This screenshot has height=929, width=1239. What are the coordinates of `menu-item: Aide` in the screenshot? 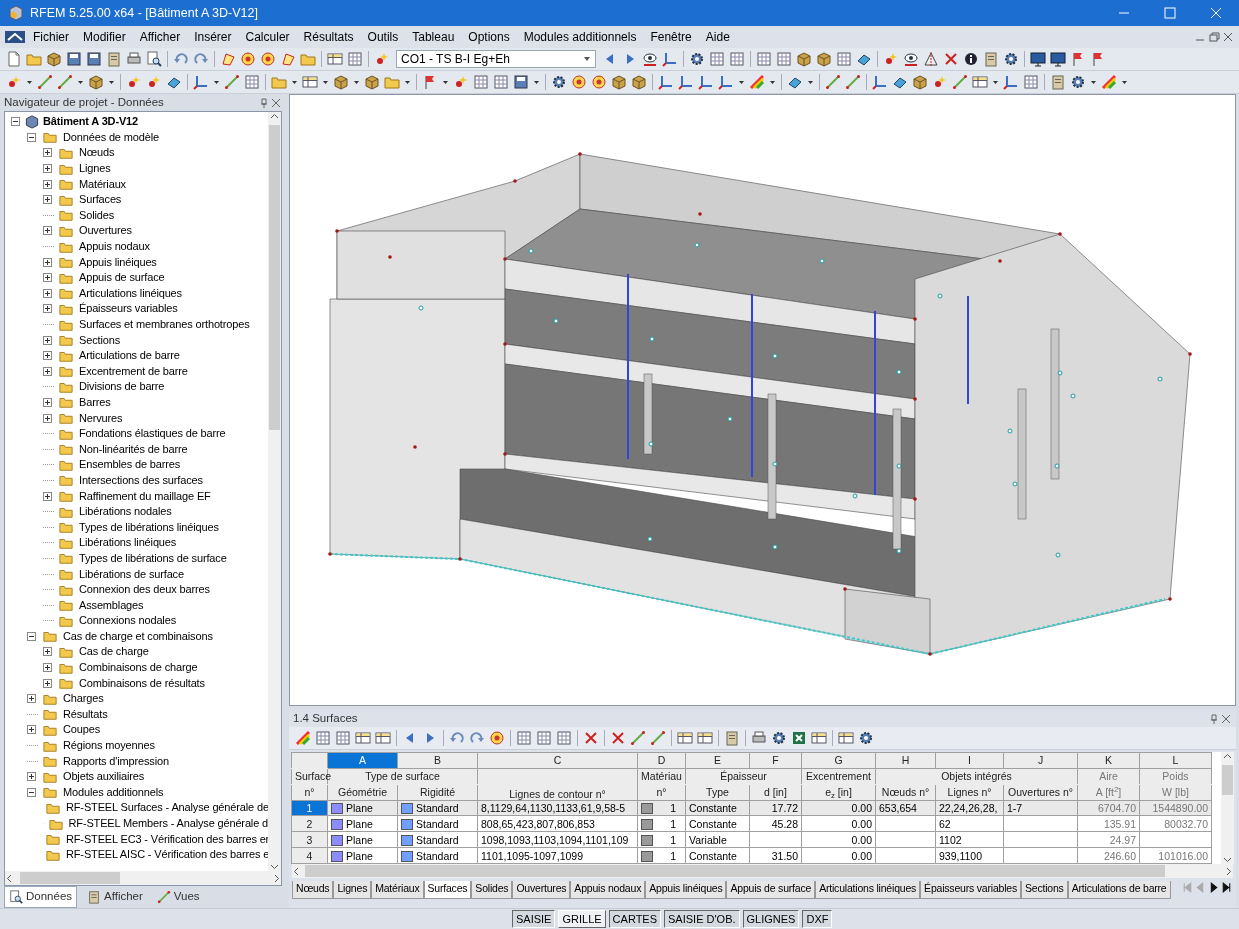 It's located at (717, 37).